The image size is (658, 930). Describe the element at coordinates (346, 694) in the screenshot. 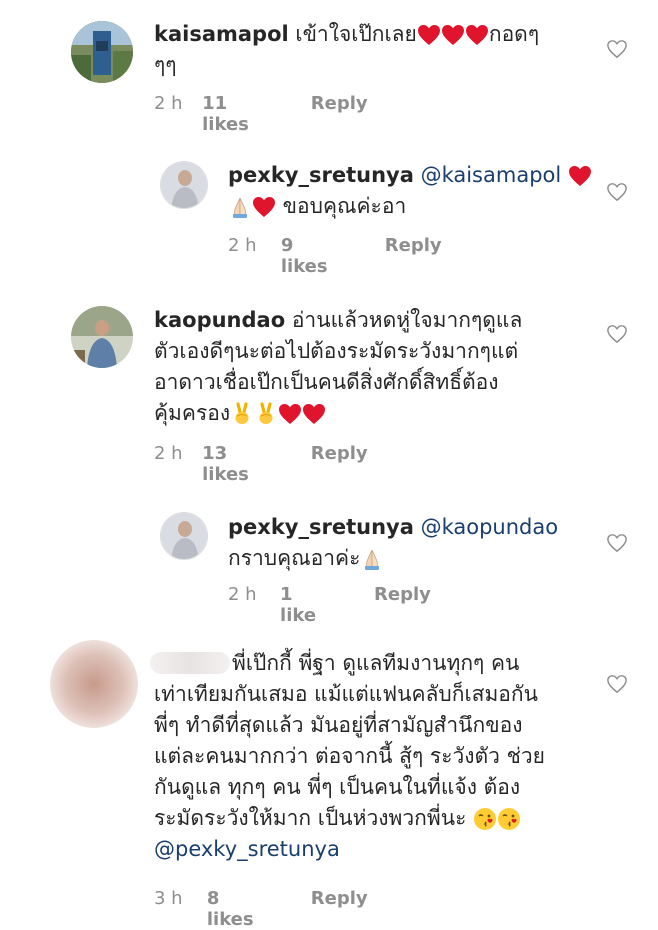

I see `comment-text: เท่าเทียมกันเสมอ แม้แต่แฟนคลับก็เสมอกัน` at that location.